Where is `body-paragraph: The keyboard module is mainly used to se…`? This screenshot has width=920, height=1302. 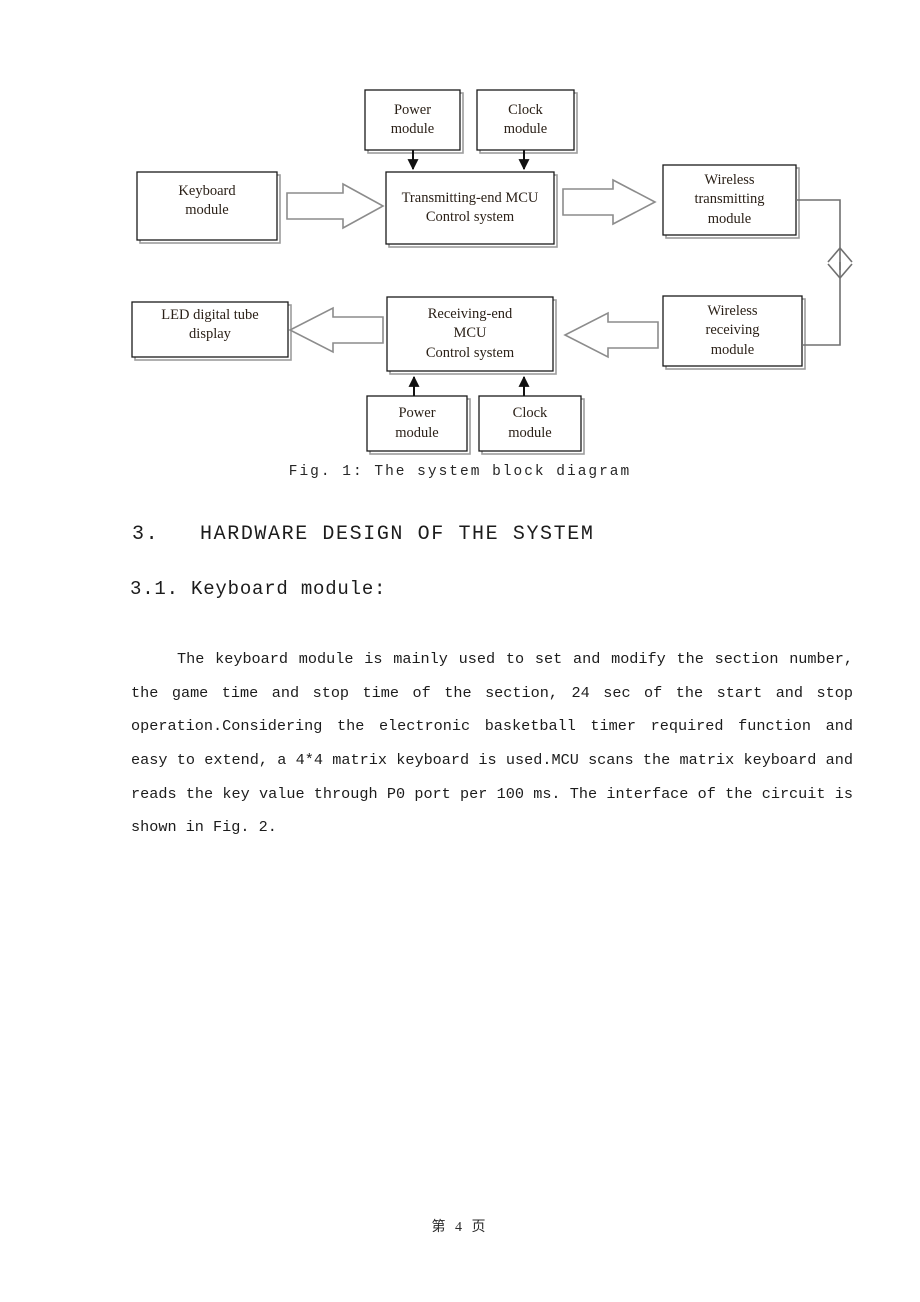 body-paragraph: The keyboard module is mainly used to se… is located at coordinates (492, 743).